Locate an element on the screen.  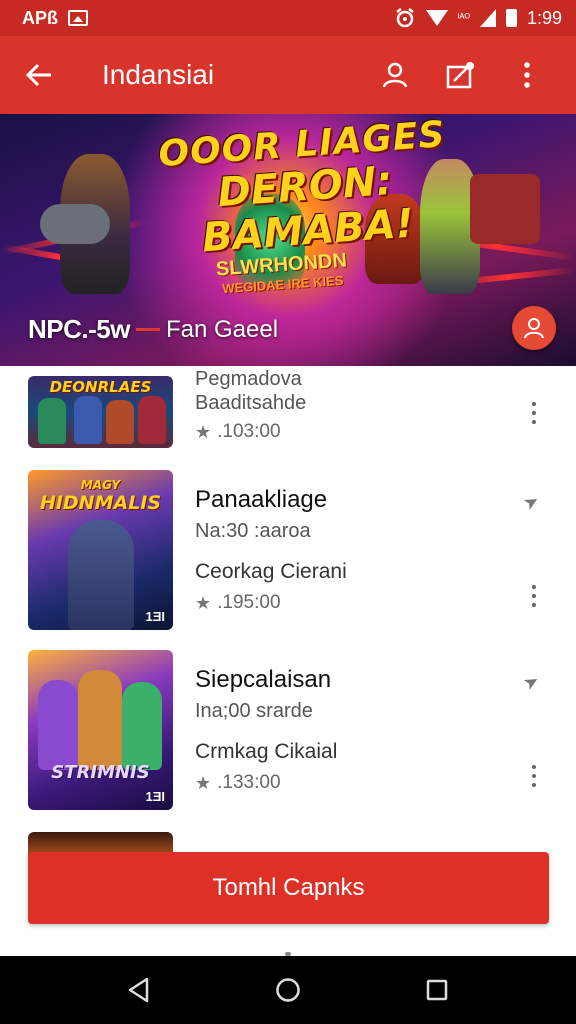
back-triangle-icon is located at coordinates (138, 990).